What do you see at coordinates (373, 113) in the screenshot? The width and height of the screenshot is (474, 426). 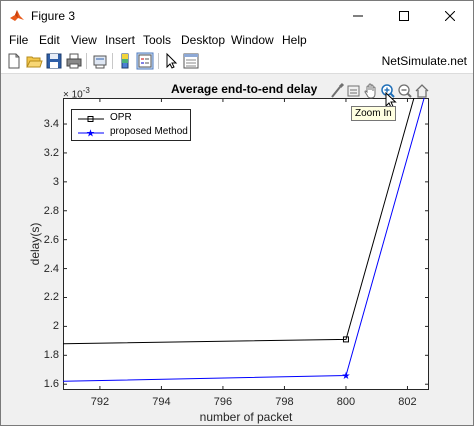 I see `zoom-in-tooltip: Zoom In` at bounding box center [373, 113].